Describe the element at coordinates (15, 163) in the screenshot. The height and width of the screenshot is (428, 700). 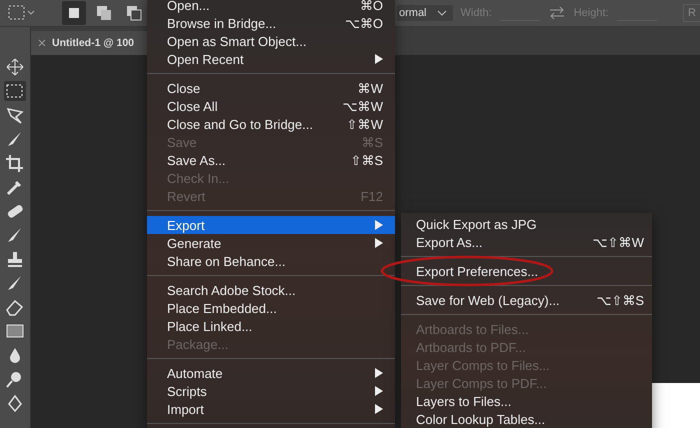
I see `crop-icon` at that location.